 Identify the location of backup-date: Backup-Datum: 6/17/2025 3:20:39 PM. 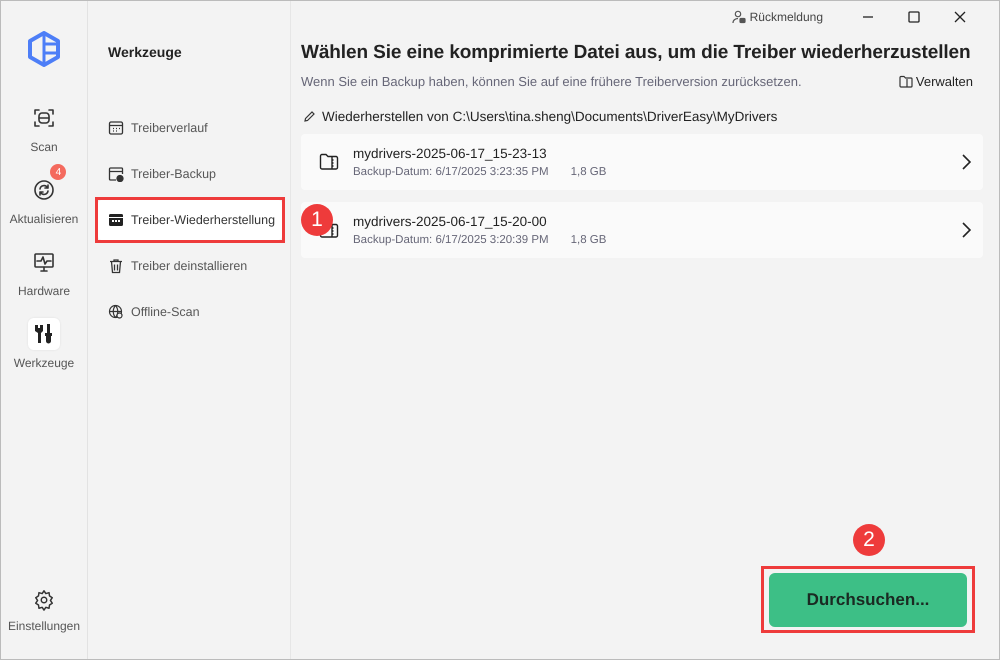
(451, 240).